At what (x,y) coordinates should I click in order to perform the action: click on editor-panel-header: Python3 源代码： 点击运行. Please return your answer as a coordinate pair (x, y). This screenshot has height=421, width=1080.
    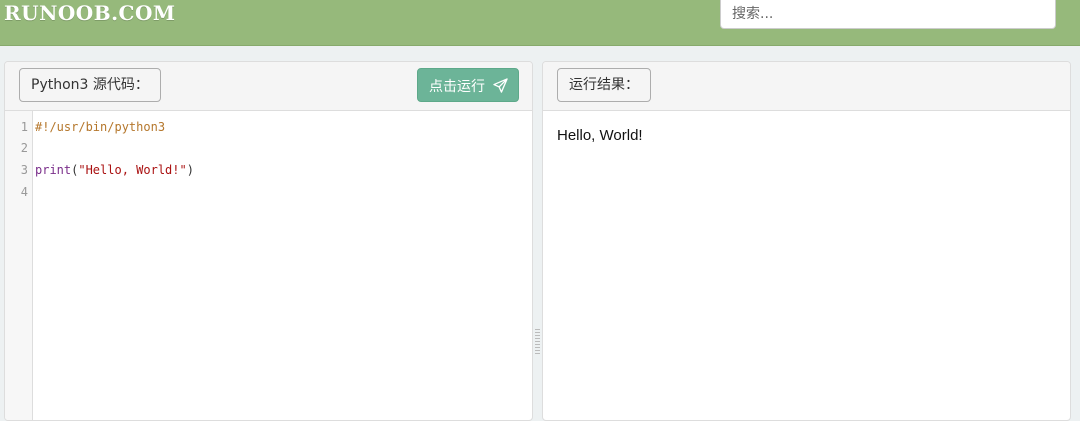
    Looking at the image, I should click on (268, 86).